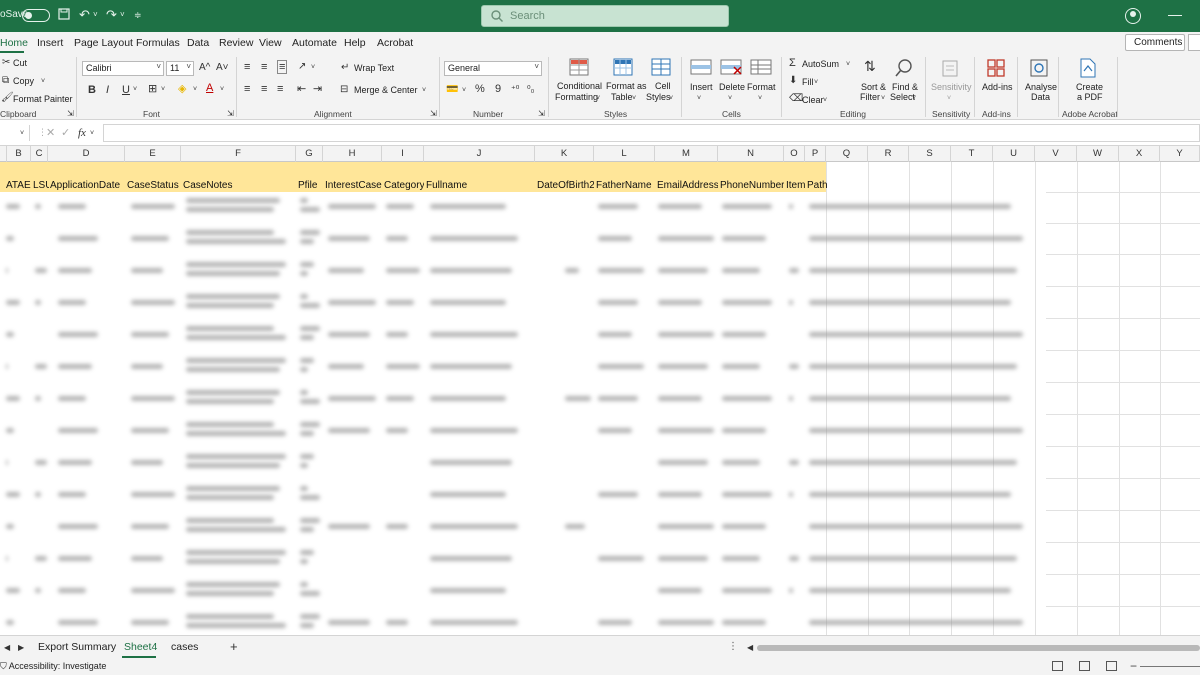 This screenshot has height=675, width=1200. What do you see at coordinates (204, 68) in the screenshot?
I see `grow-font-icon: A^` at bounding box center [204, 68].